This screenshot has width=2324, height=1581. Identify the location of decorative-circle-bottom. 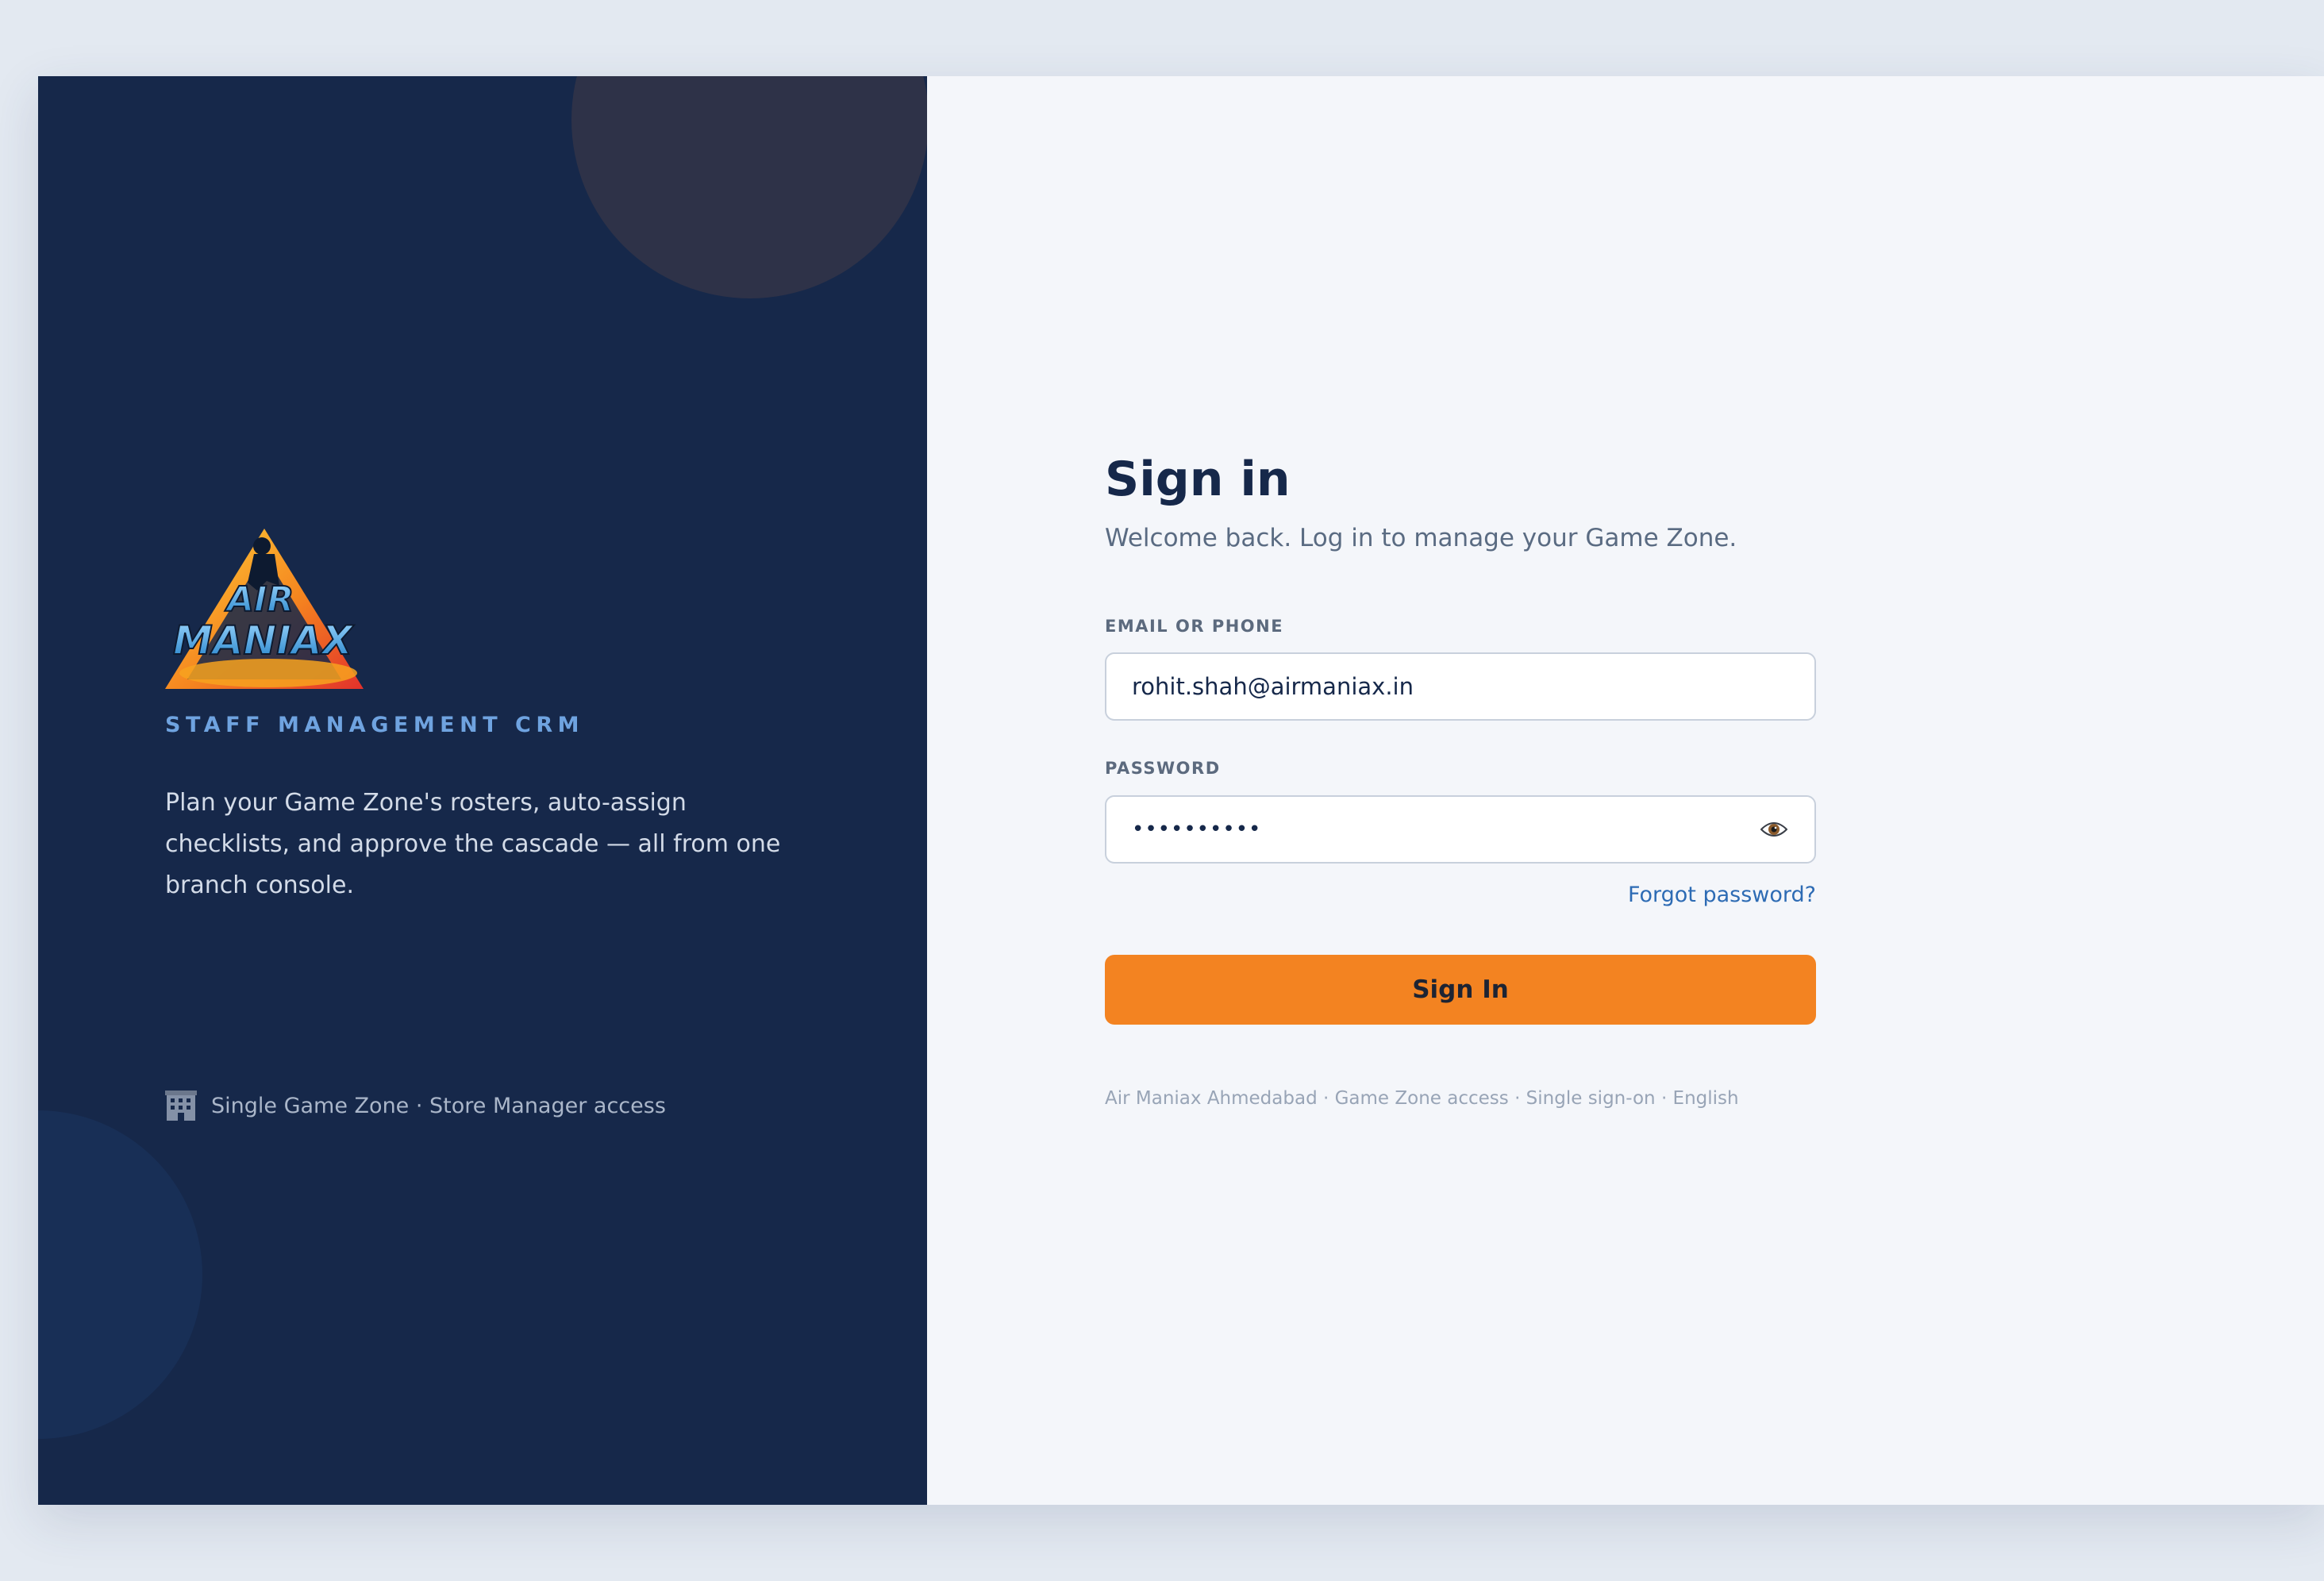
(120, 1274).